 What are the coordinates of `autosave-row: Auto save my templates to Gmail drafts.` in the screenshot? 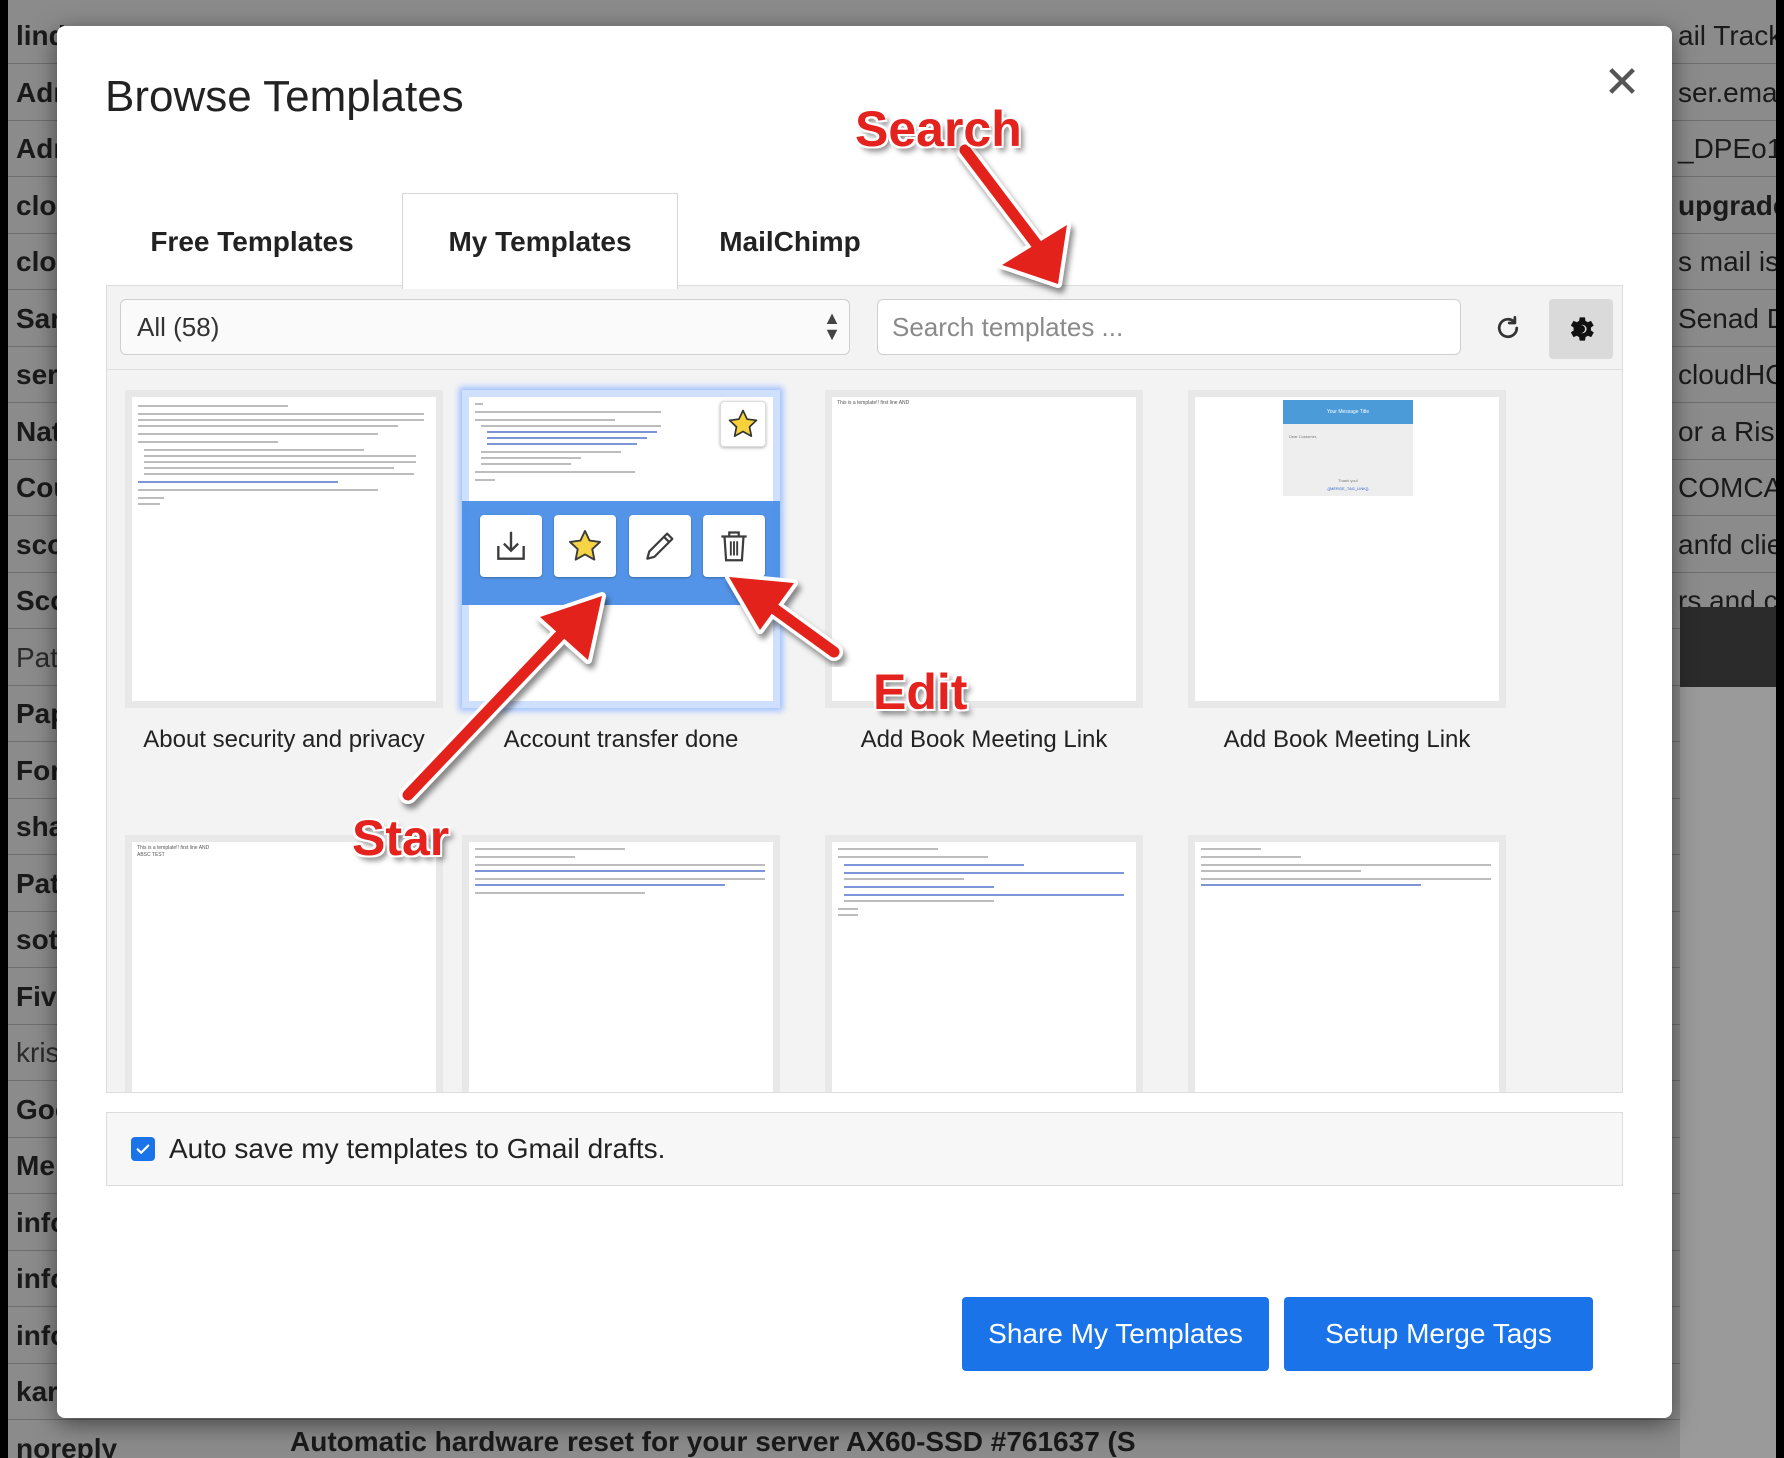 It's located at (864, 1149).